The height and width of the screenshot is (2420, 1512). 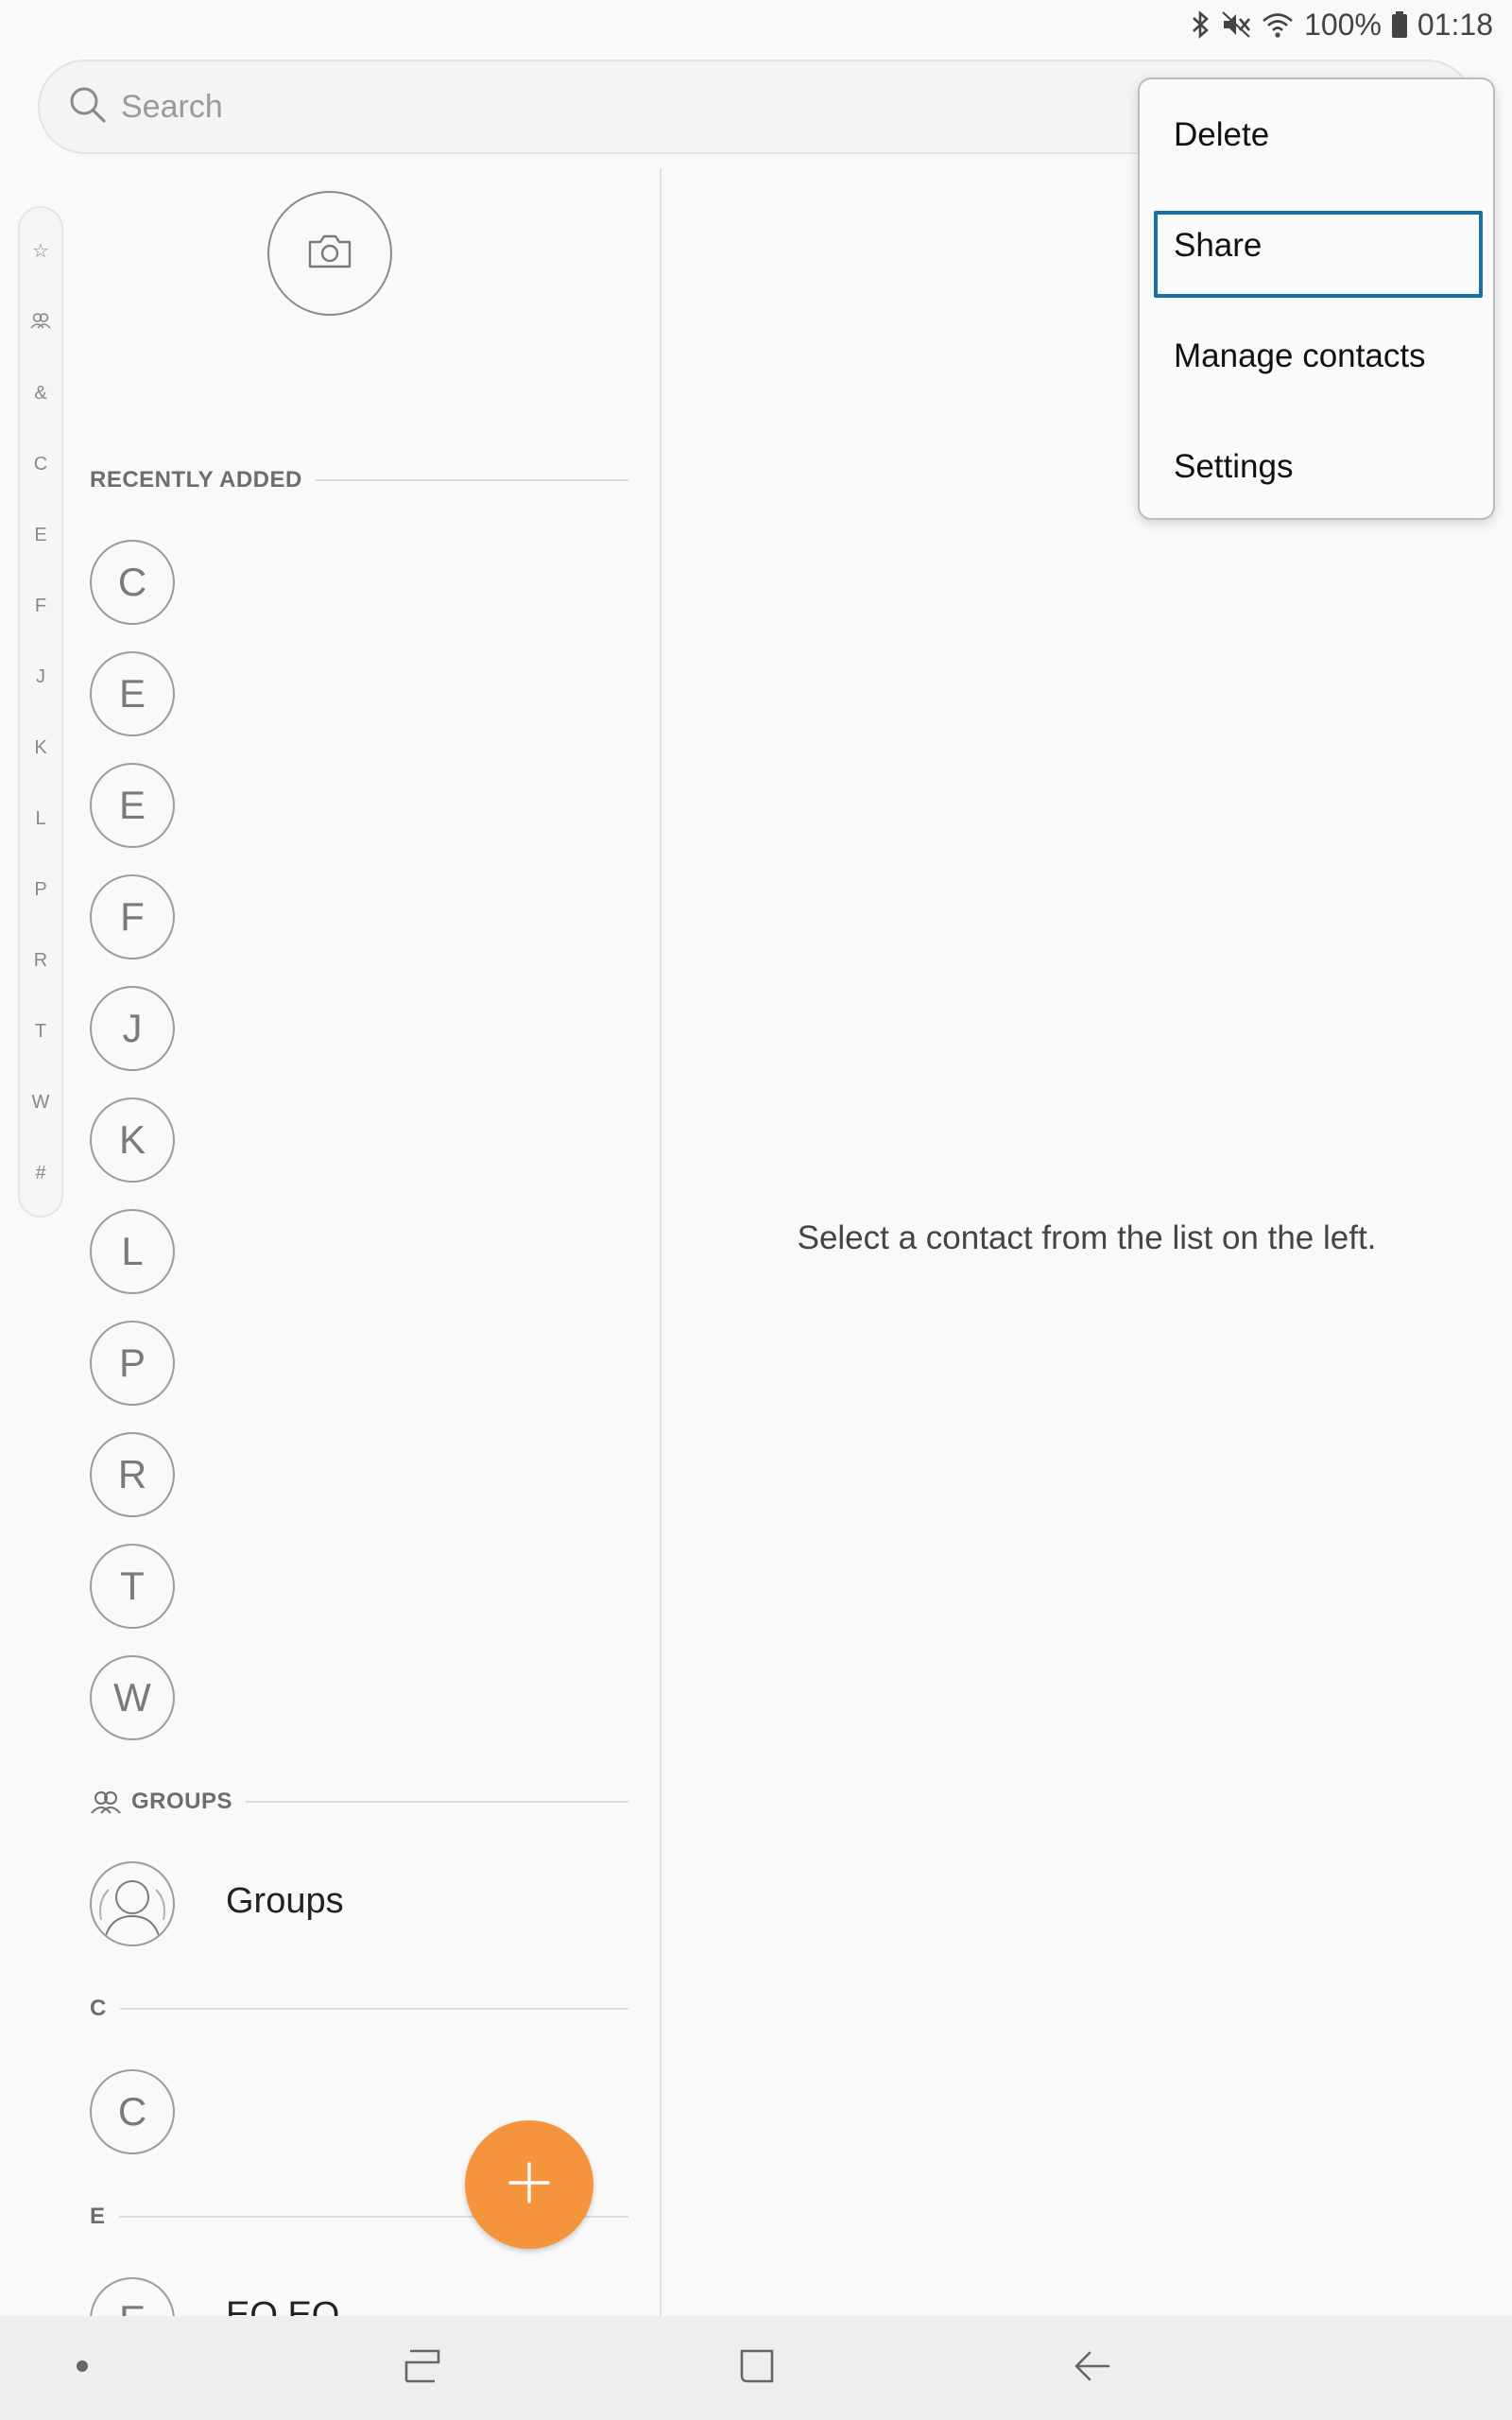 What do you see at coordinates (132, 1474) in the screenshot?
I see `recent-contact-avatar: R` at bounding box center [132, 1474].